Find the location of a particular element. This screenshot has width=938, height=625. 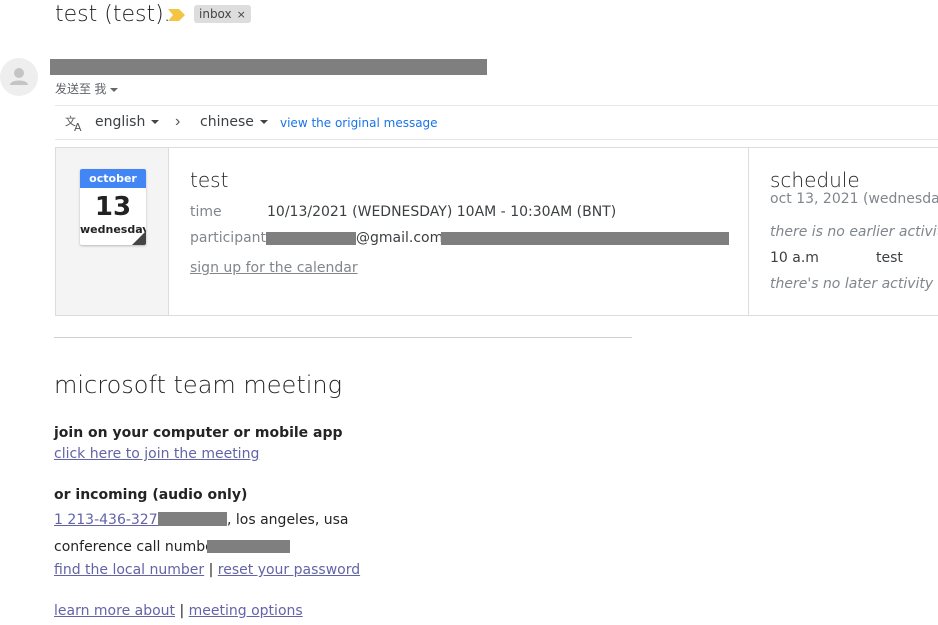

no-earlier-activity: there is no earlier activity is located at coordinates (854, 232).